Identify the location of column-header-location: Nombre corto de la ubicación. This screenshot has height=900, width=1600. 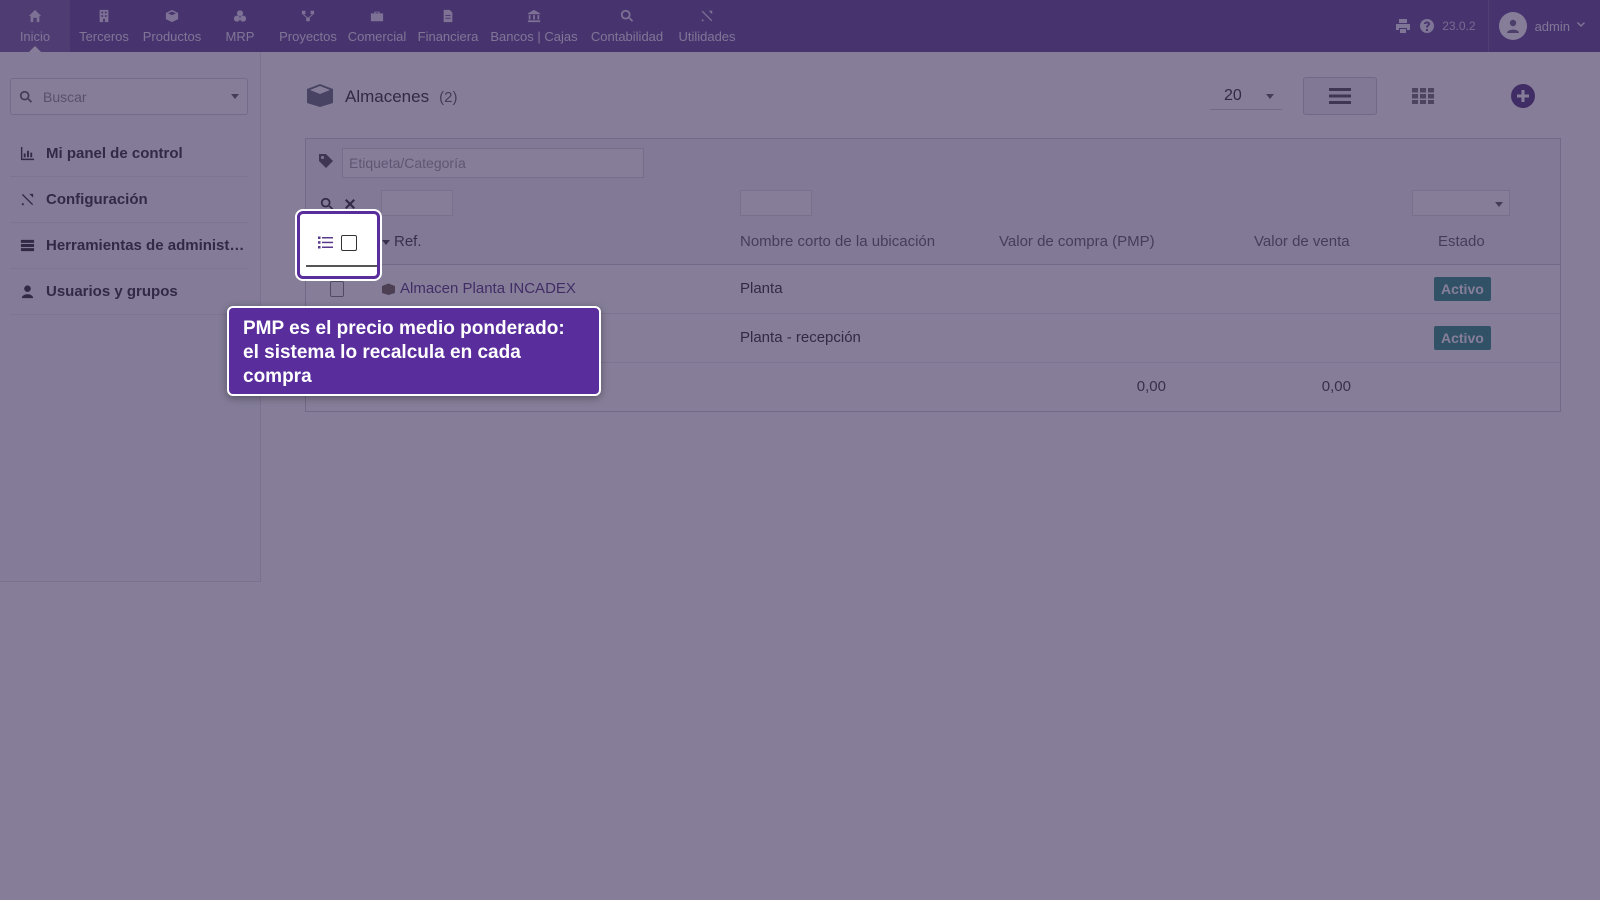
(837, 241).